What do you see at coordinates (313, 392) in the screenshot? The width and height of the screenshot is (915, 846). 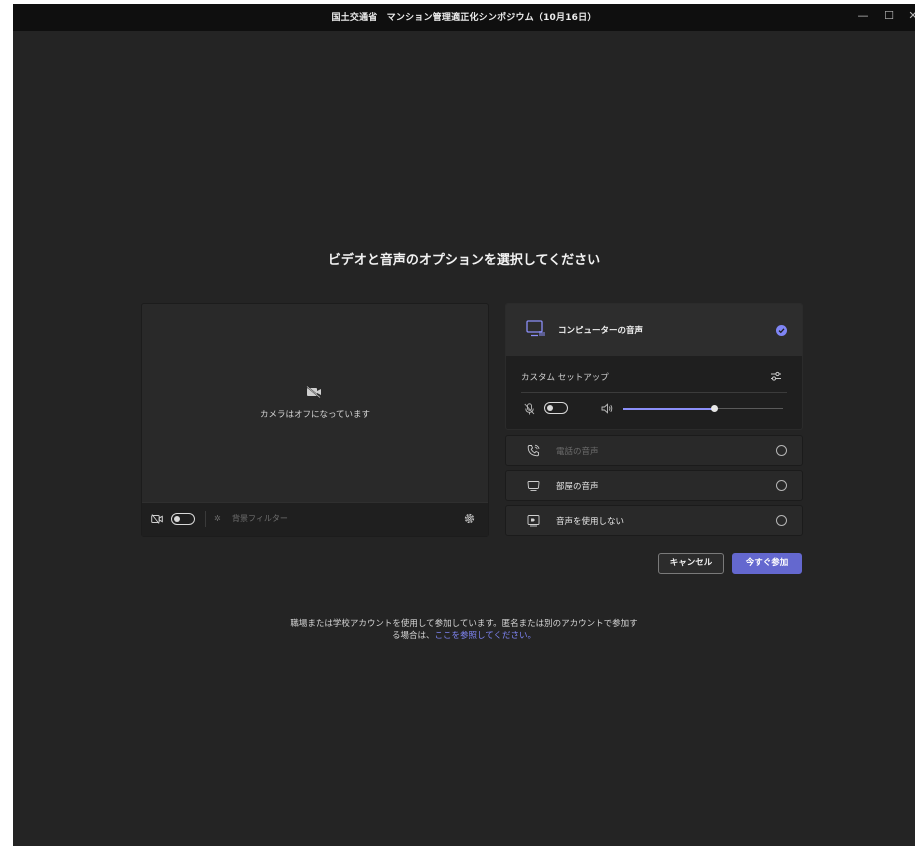 I see `camera-off-icon` at bounding box center [313, 392].